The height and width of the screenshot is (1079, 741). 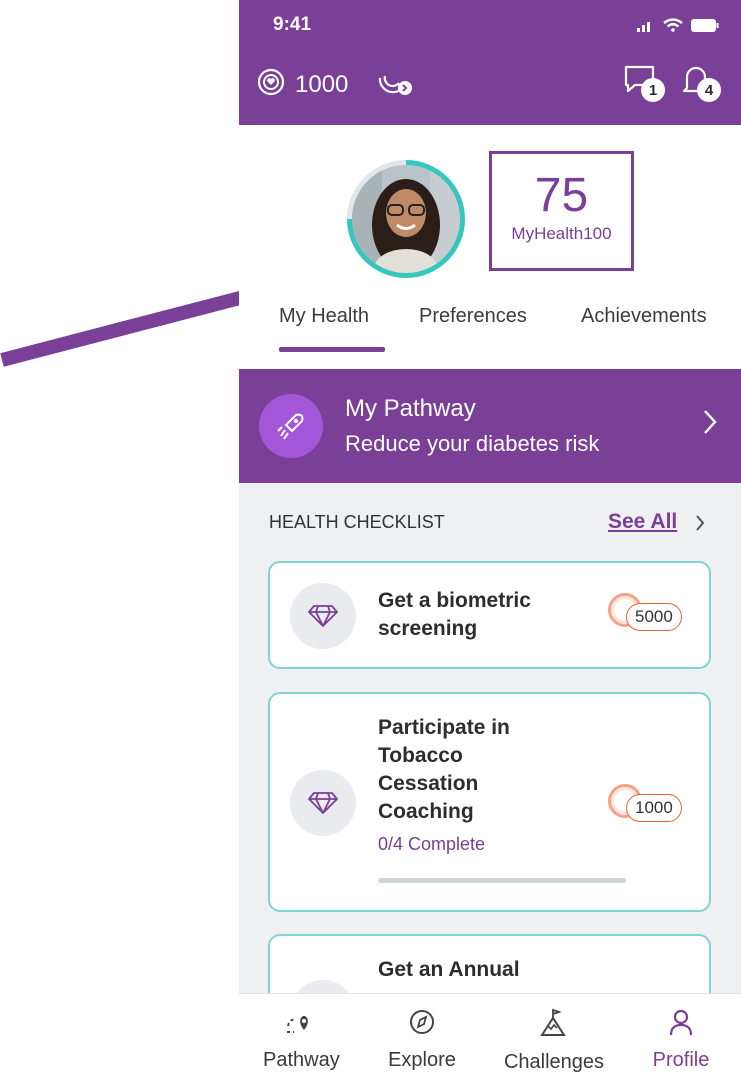 I want to click on status-icons, so click(x=678, y=27).